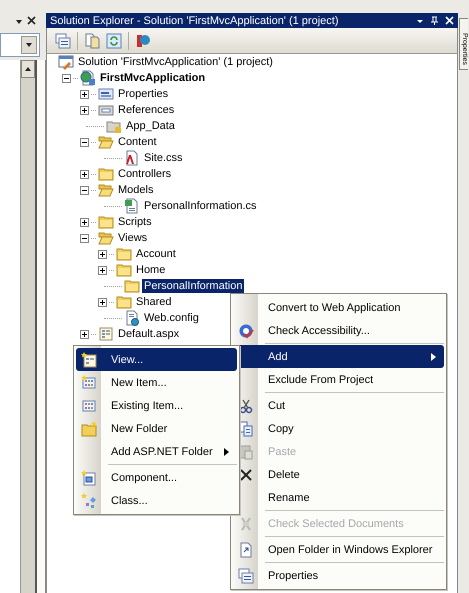 This screenshot has height=593, width=469. What do you see at coordinates (338, 307) in the screenshot?
I see `menu-item: Convert to Web Application` at bounding box center [338, 307].